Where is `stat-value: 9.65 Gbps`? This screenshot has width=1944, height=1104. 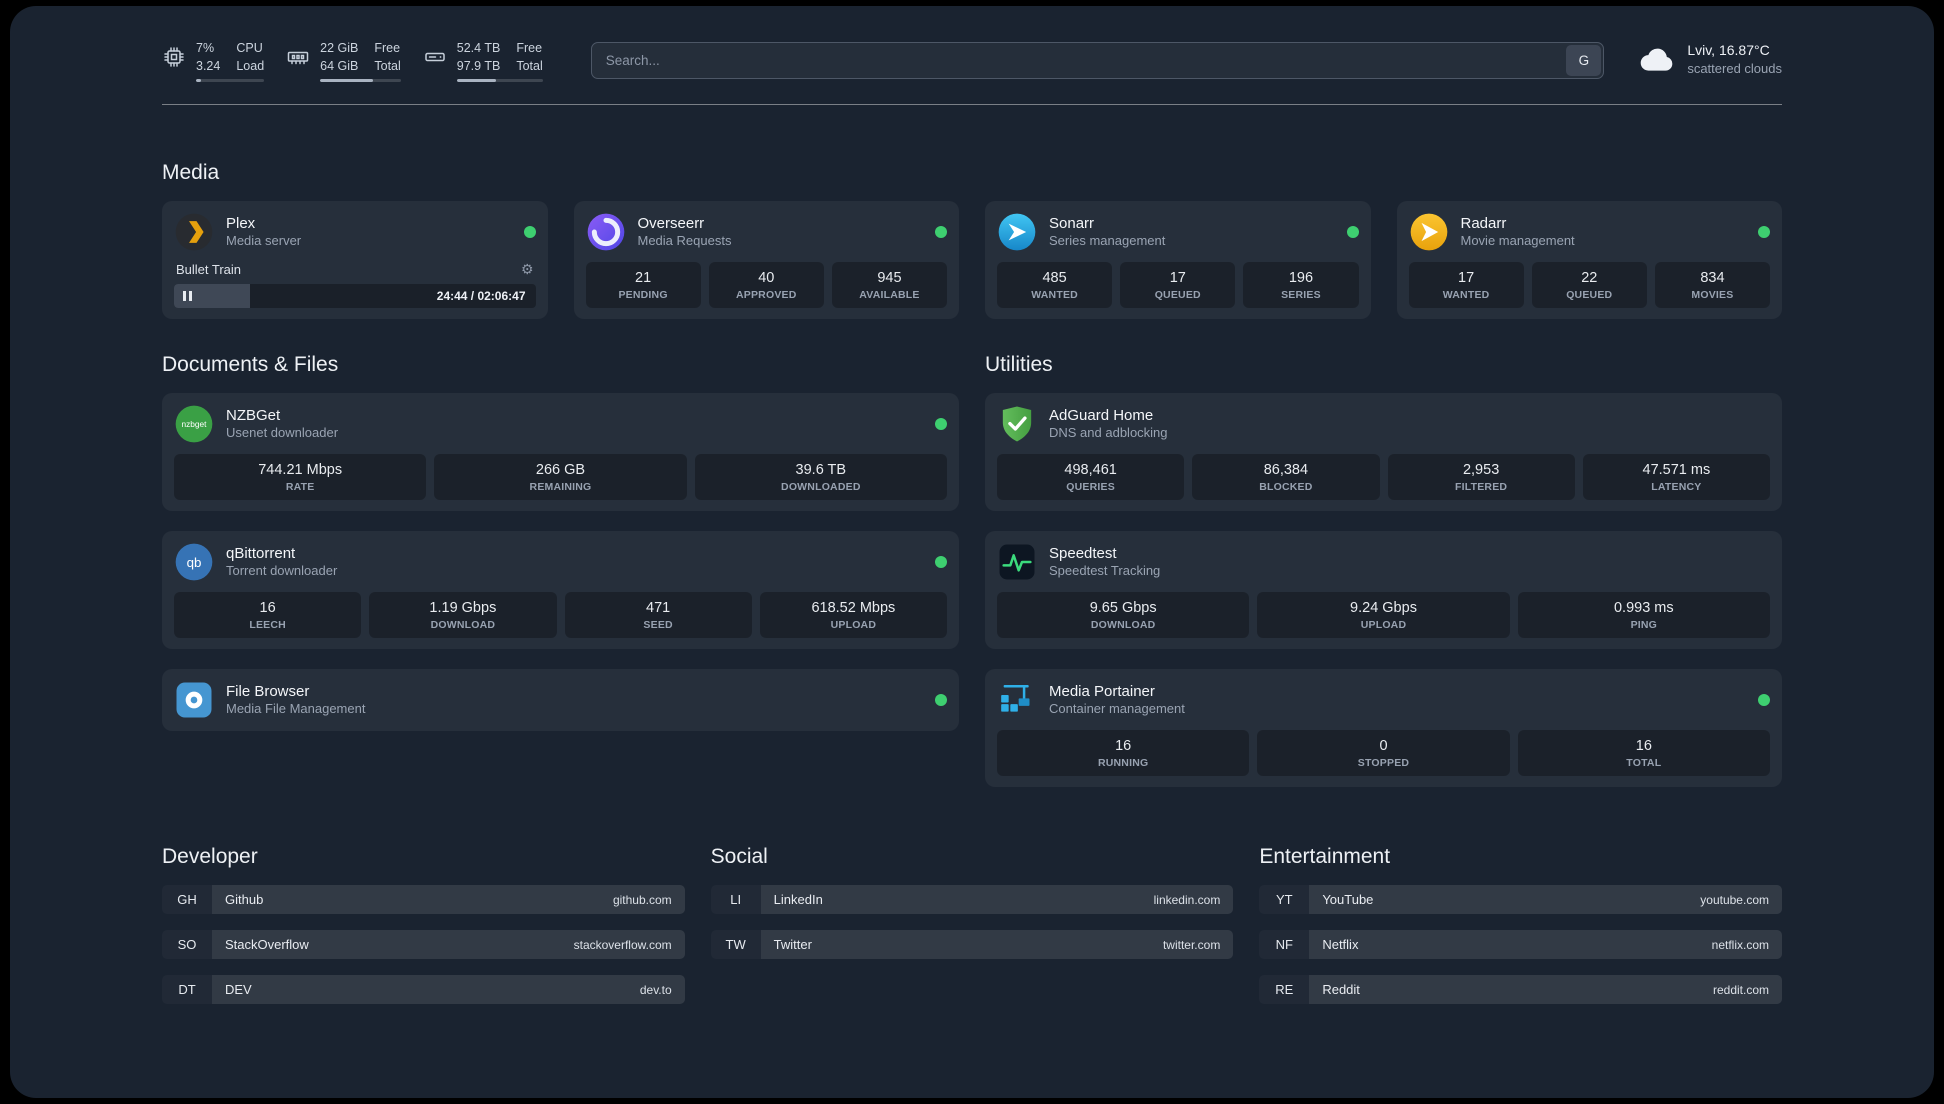 stat-value: 9.65 Gbps is located at coordinates (1123, 608).